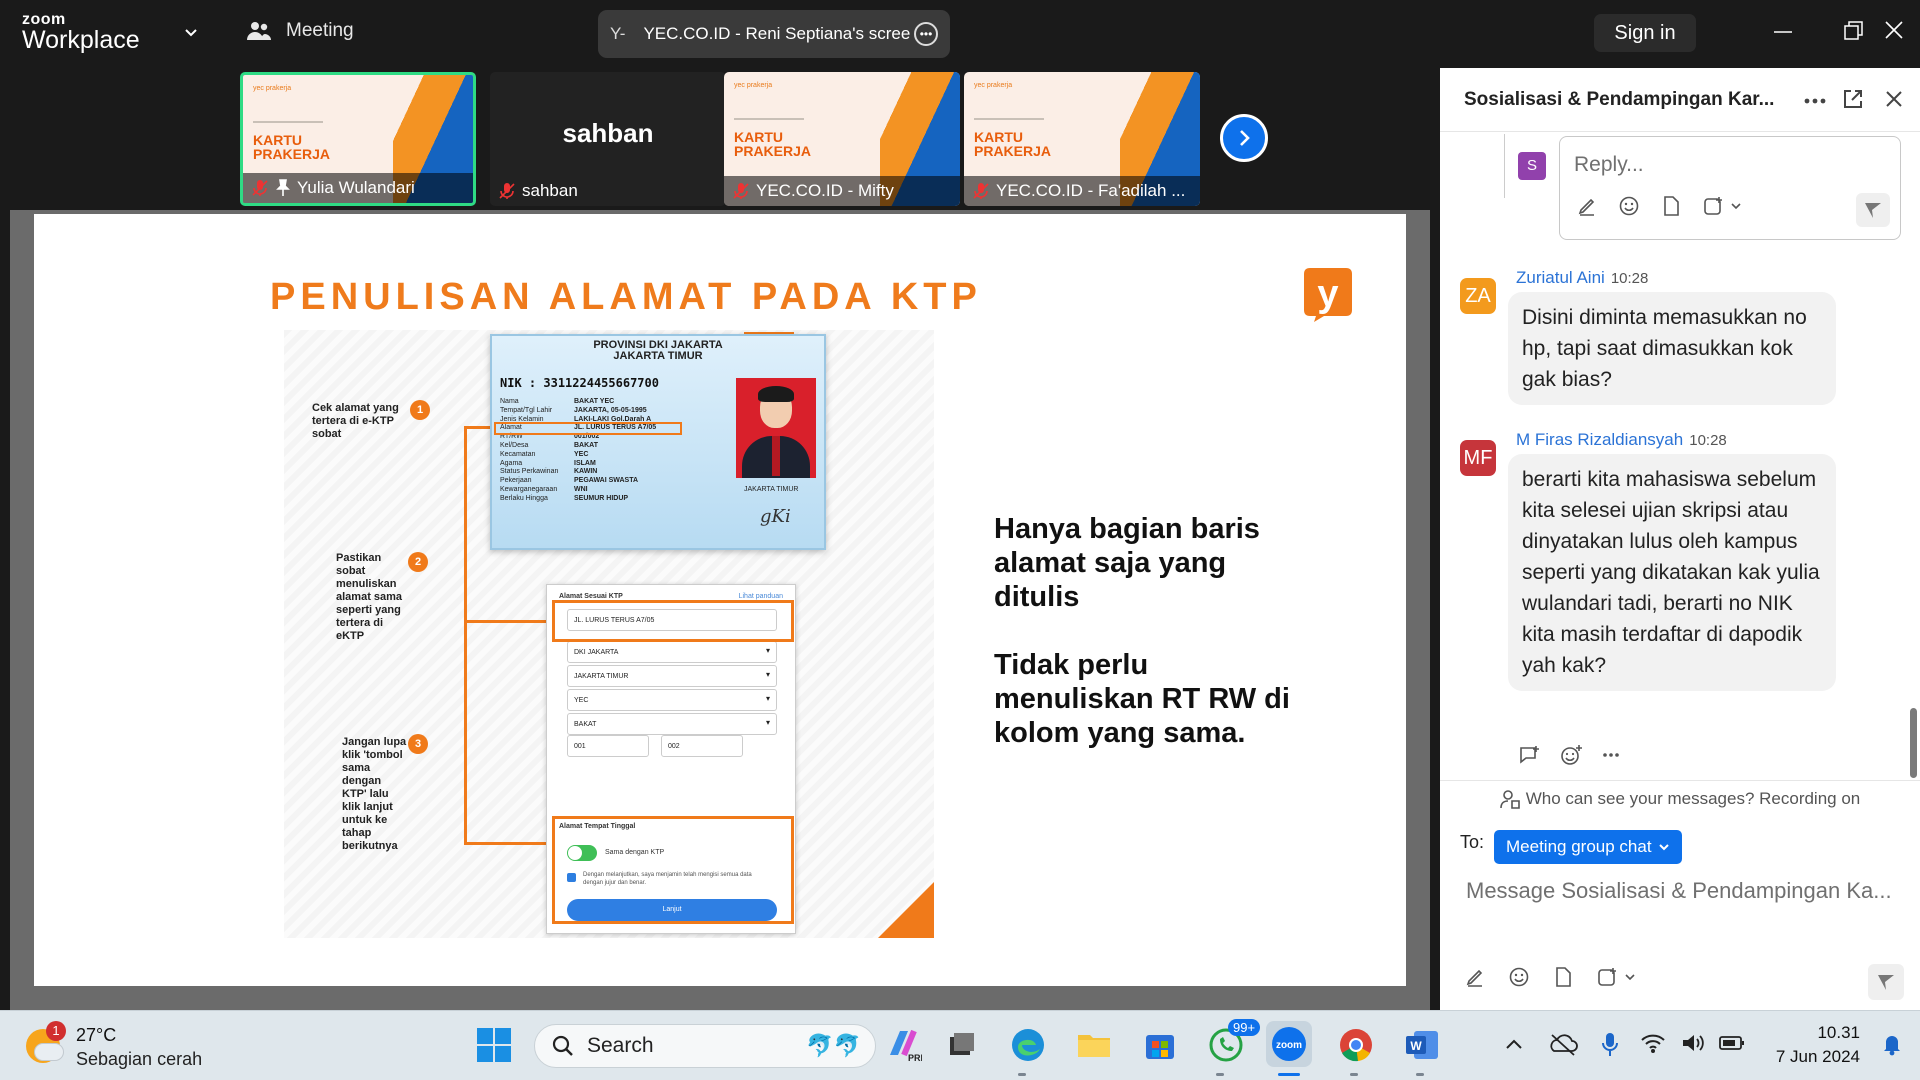 The height and width of the screenshot is (1080, 1920). I want to click on search-label: Search, so click(620, 1045).